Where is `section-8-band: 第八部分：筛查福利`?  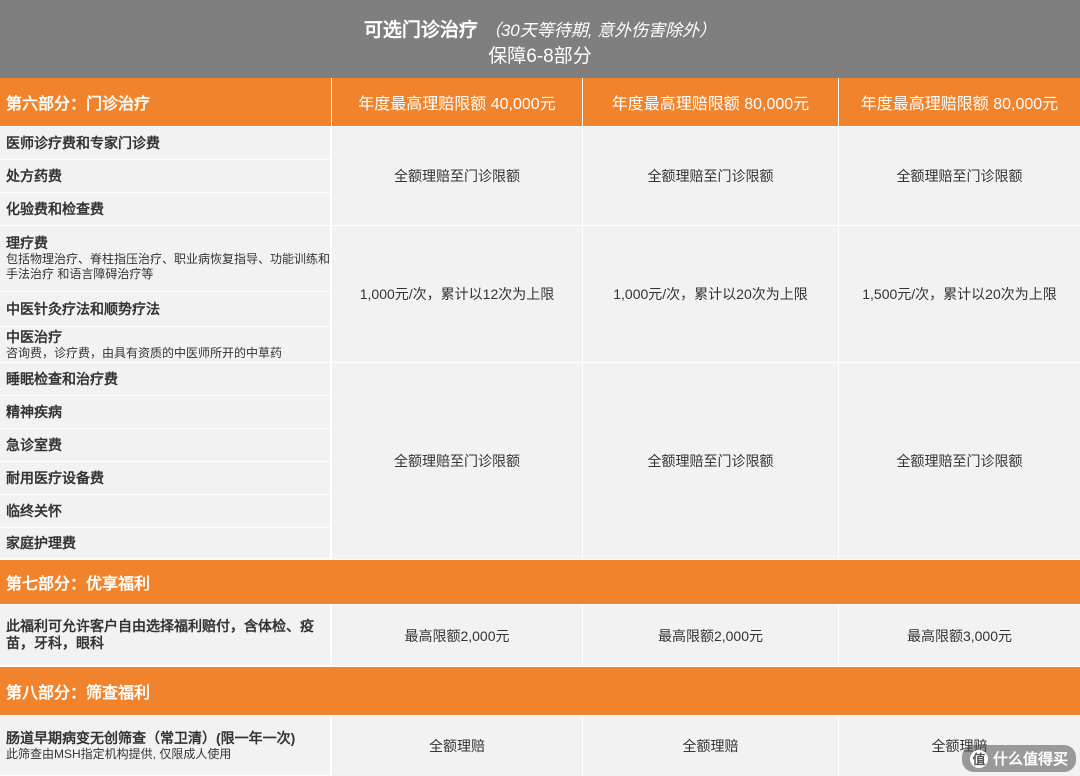
section-8-band: 第八部分：筛查福利 is located at coordinates (540, 691).